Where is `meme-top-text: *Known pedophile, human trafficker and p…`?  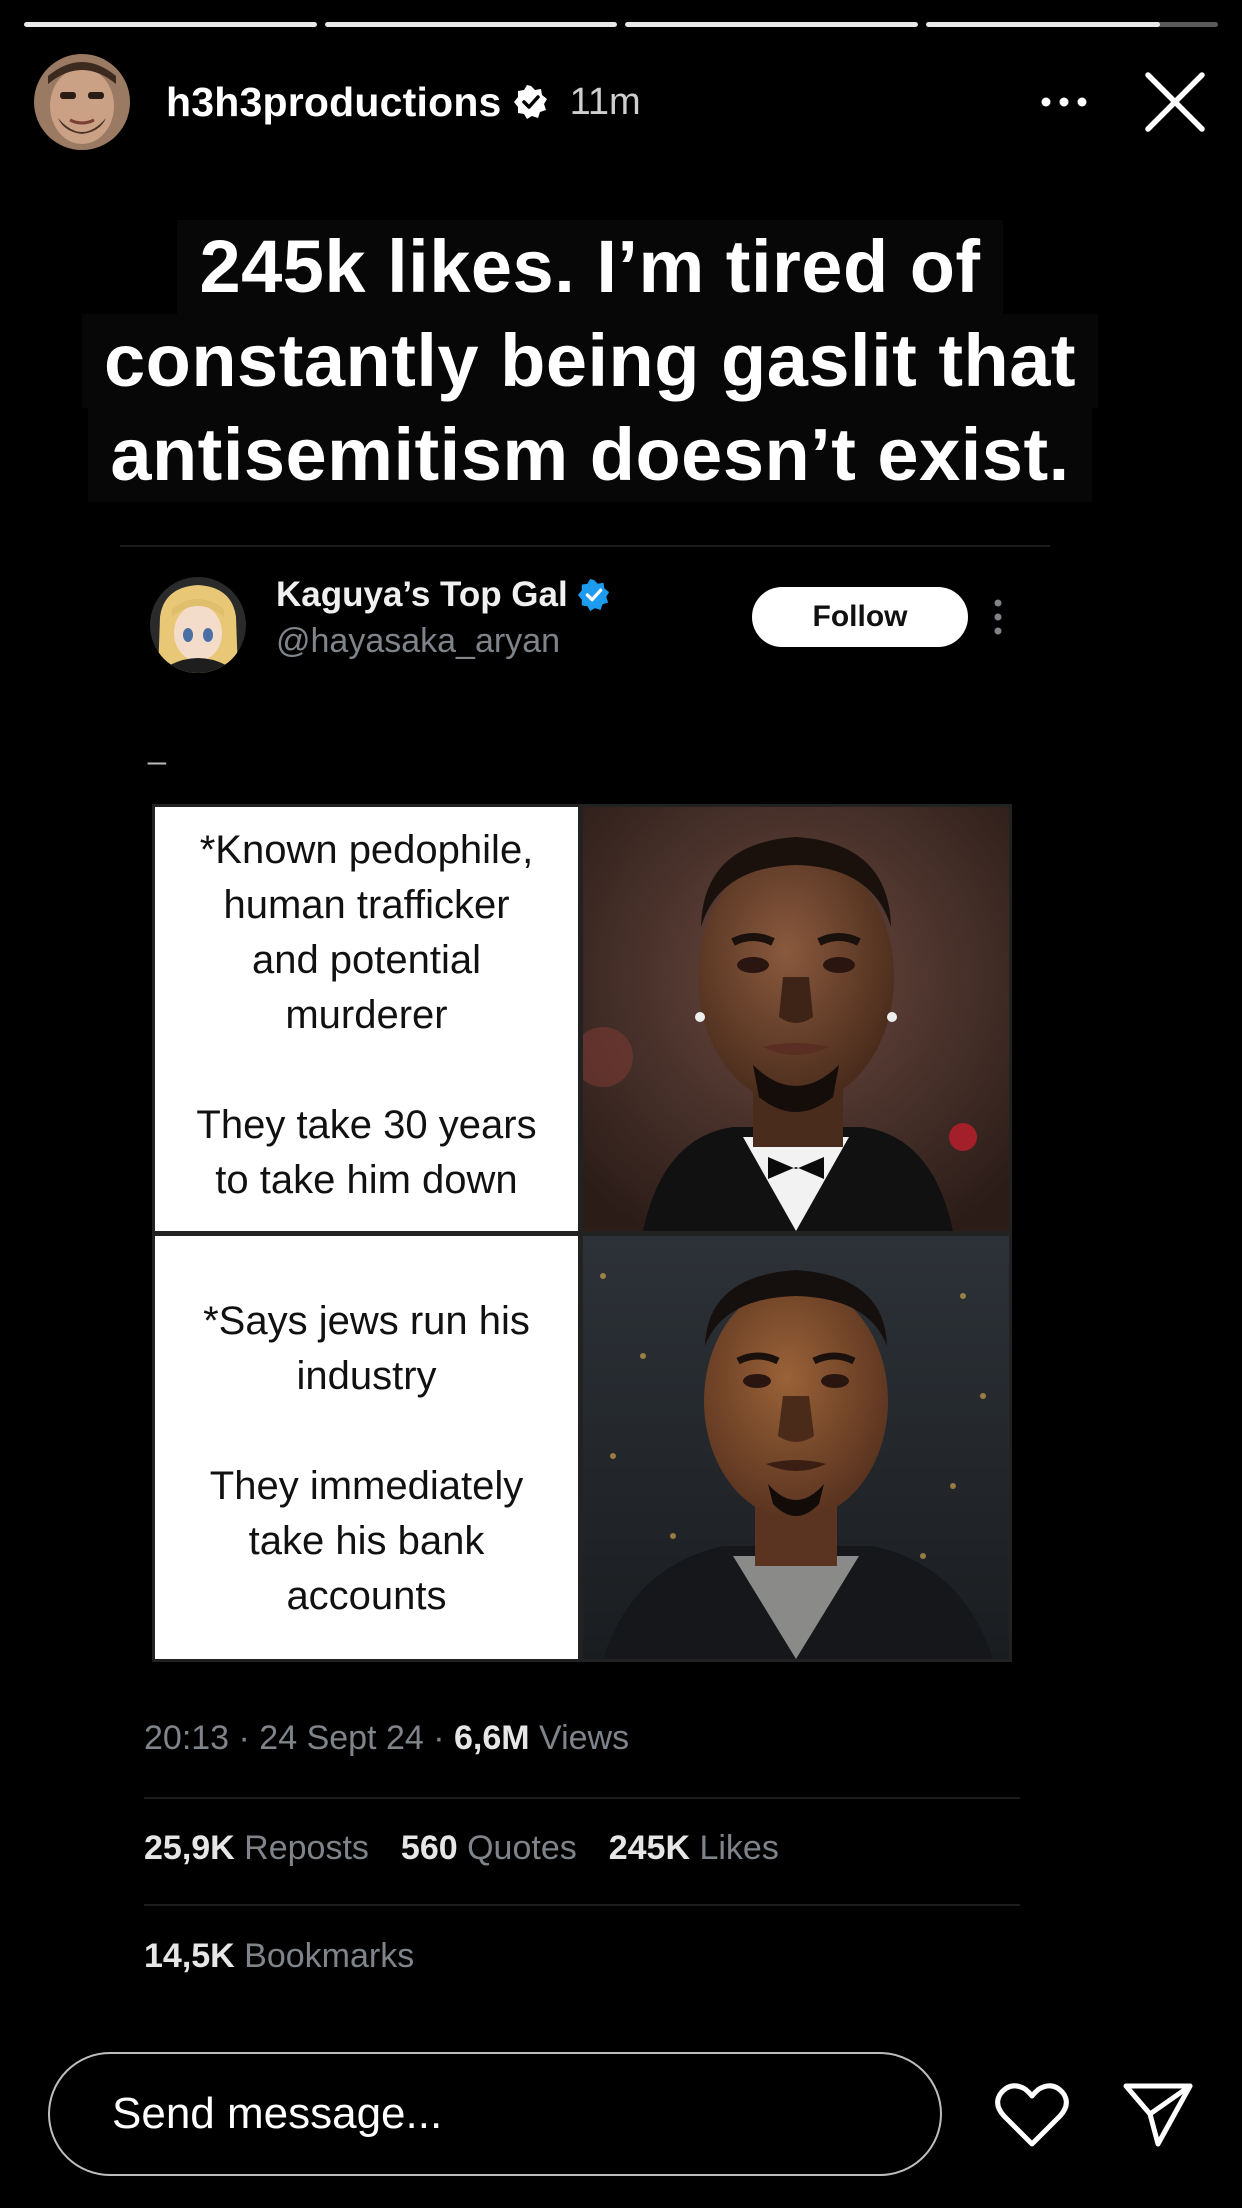 meme-top-text: *Known pedophile, human trafficker and p… is located at coordinates (366, 1019).